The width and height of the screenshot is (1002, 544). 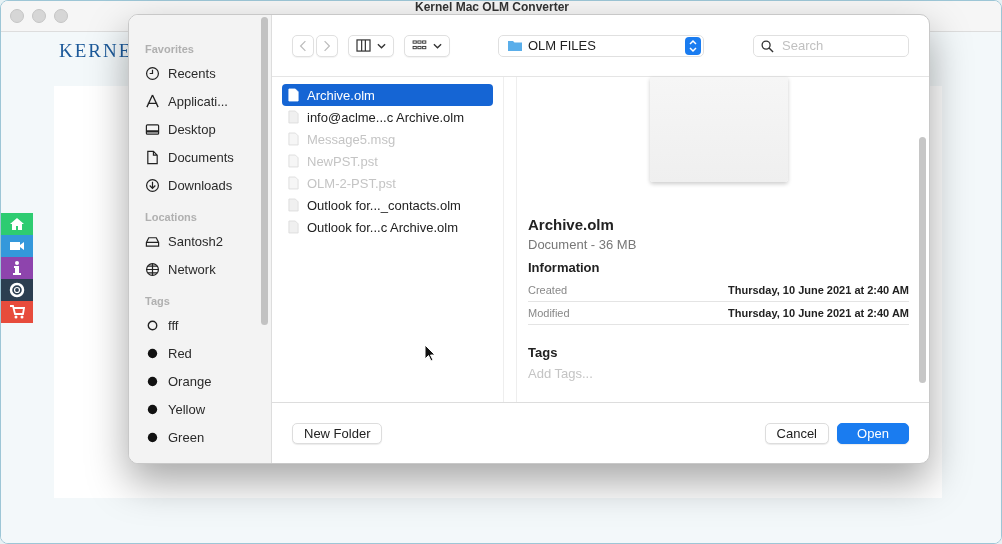 What do you see at coordinates (583, 244) in the screenshot?
I see `file-kind: Document - 36 MB` at bounding box center [583, 244].